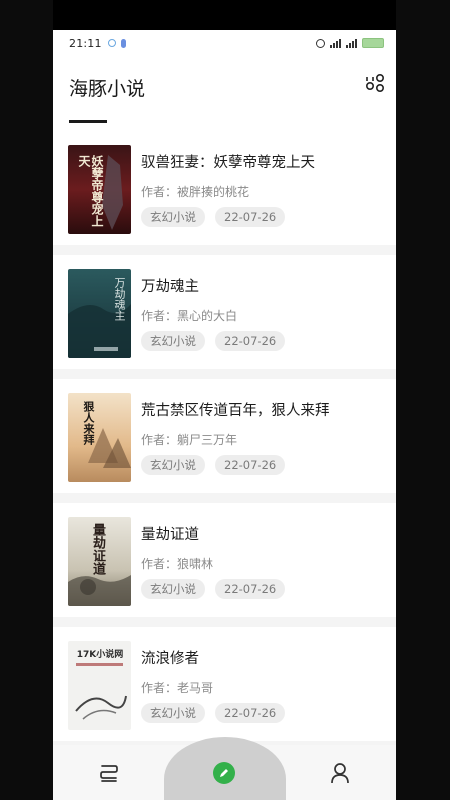  What do you see at coordinates (100, 655) in the screenshot?
I see `cover-text: 17K小说网` at bounding box center [100, 655].